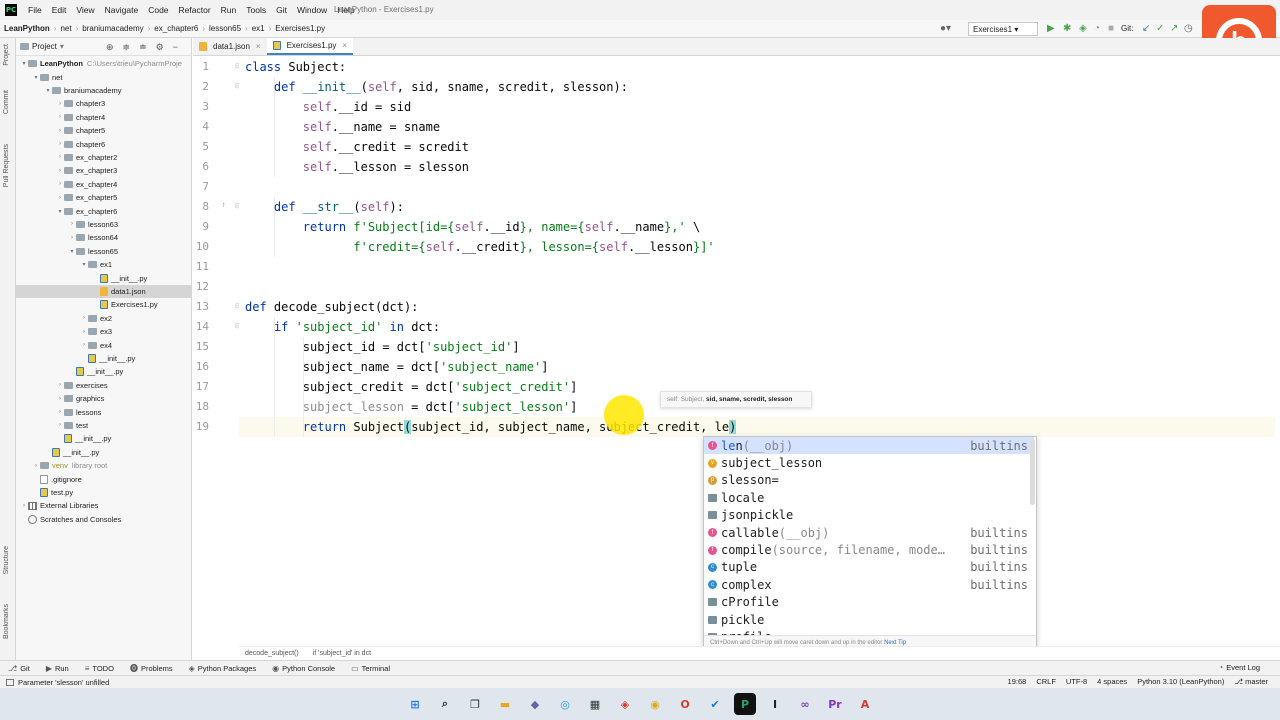  I want to click on tree-item: .gitignore, so click(103, 478).